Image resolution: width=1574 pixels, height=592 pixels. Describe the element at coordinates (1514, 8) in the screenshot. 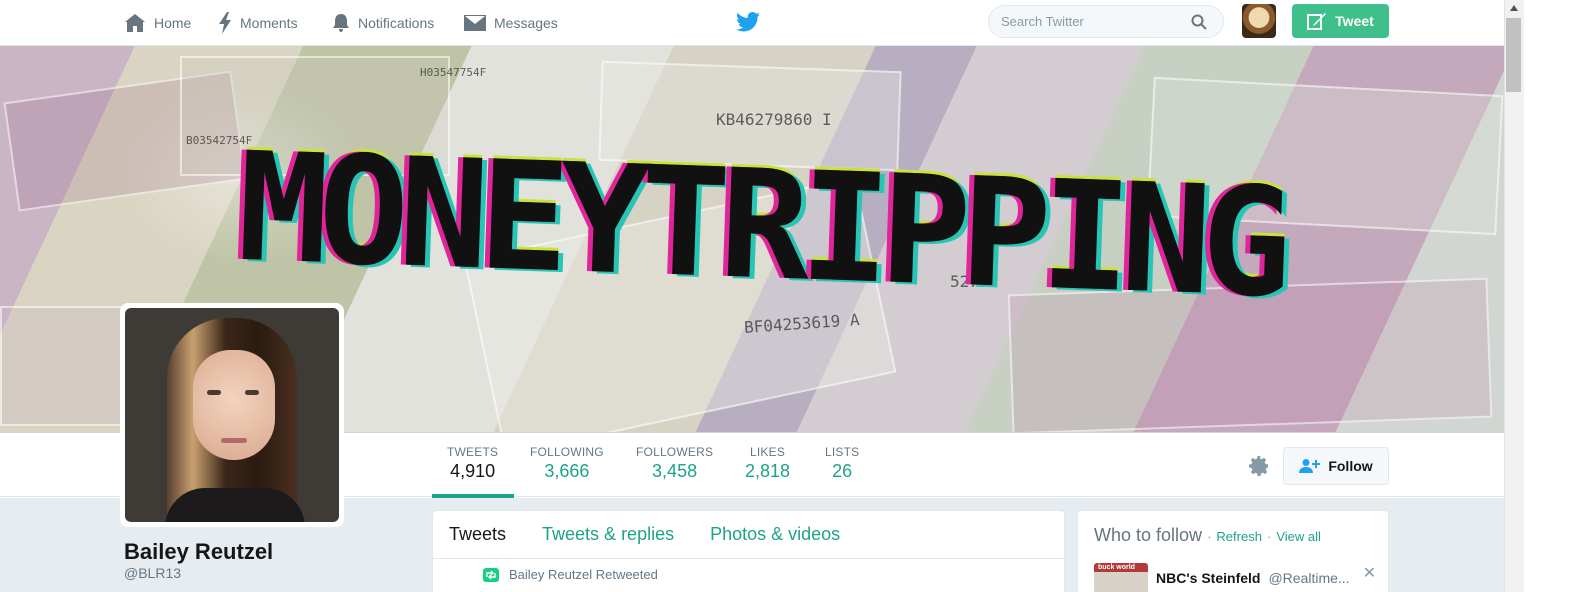

I see `scroll-up-arrow-icon` at that location.